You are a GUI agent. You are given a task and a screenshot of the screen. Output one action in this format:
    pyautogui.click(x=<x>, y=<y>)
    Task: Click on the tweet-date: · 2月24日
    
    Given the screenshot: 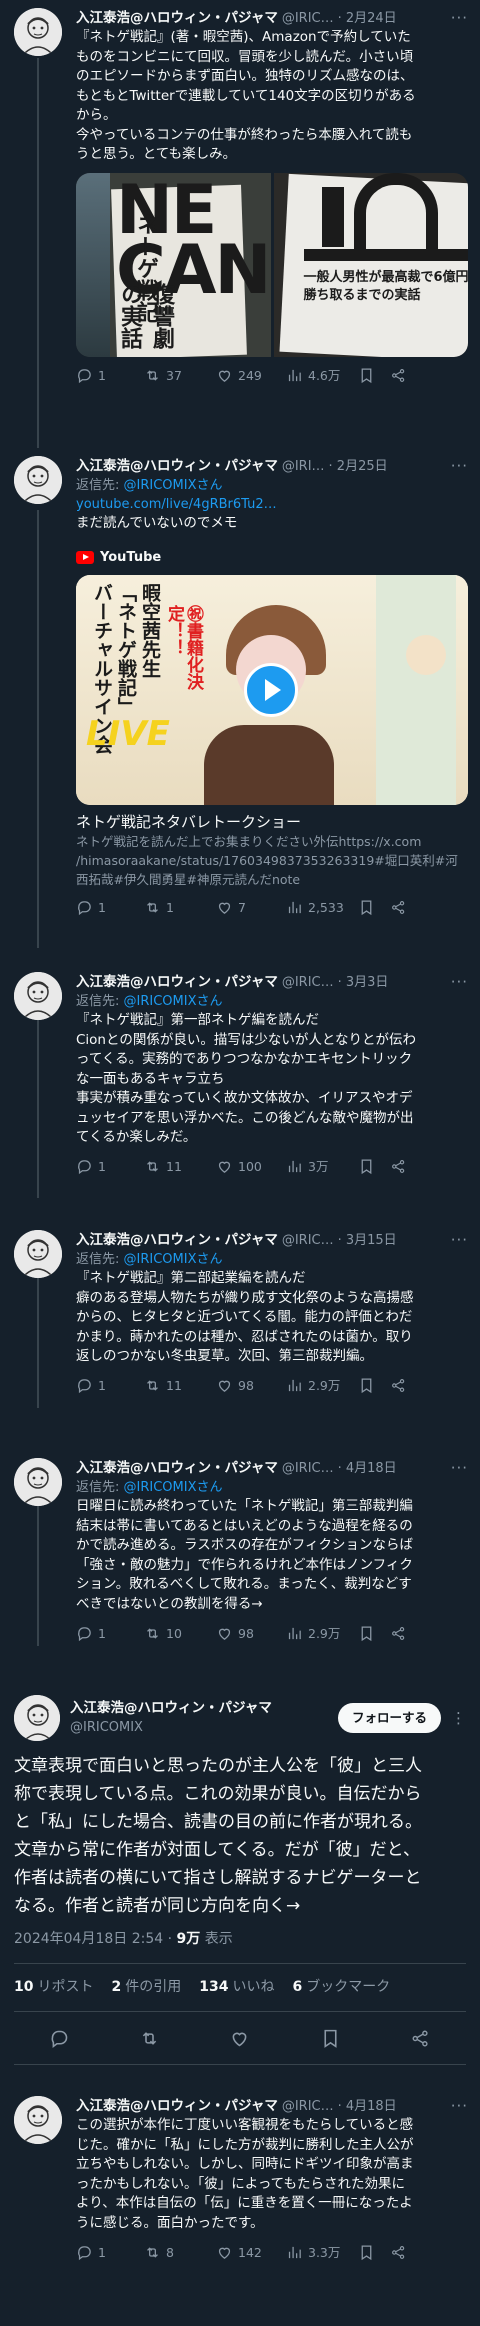 What is the action you would take?
    pyautogui.click(x=367, y=18)
    